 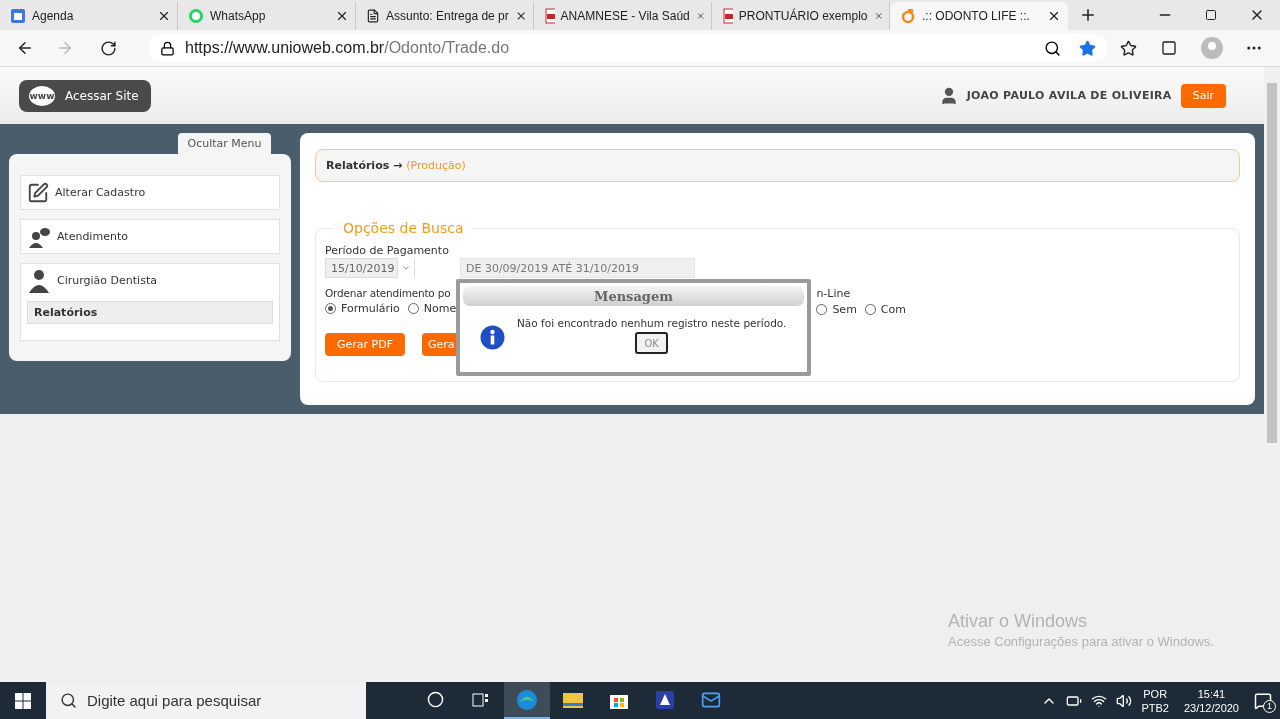 I want to click on date-range-field: DE 30/09/2019 ATÉ 31/10/2019, so click(x=577, y=268).